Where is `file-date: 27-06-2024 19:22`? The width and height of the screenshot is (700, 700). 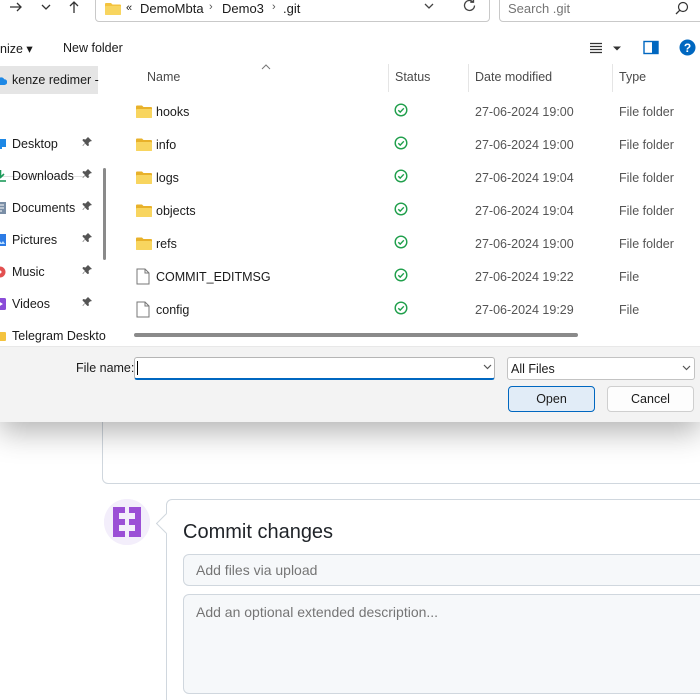 file-date: 27-06-2024 19:22 is located at coordinates (524, 277).